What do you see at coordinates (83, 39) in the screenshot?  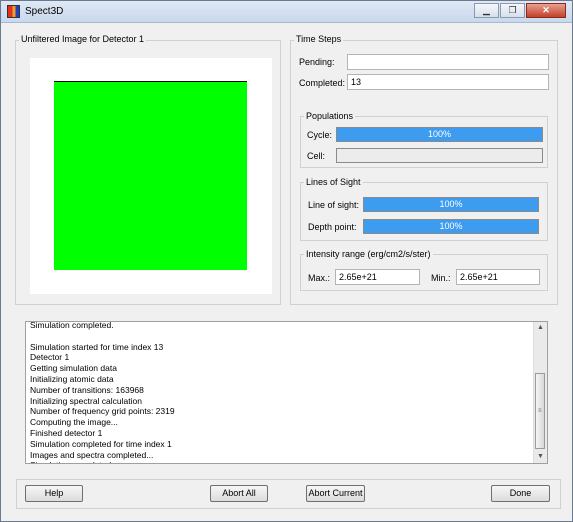 I see `image-group-title: Unfiltered Image for Detector 1` at bounding box center [83, 39].